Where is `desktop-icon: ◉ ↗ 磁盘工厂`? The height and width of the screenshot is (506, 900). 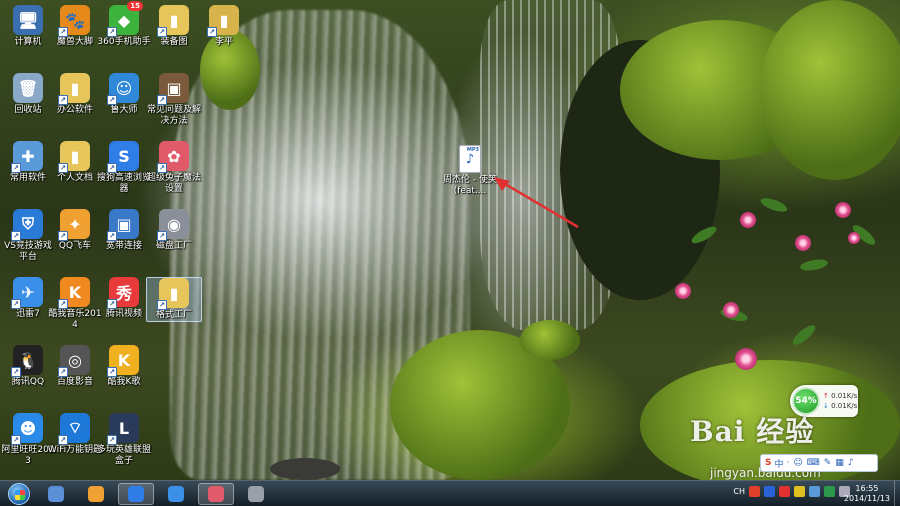 desktop-icon: ◉ ↗ 磁盘工厂 is located at coordinates (174, 230).